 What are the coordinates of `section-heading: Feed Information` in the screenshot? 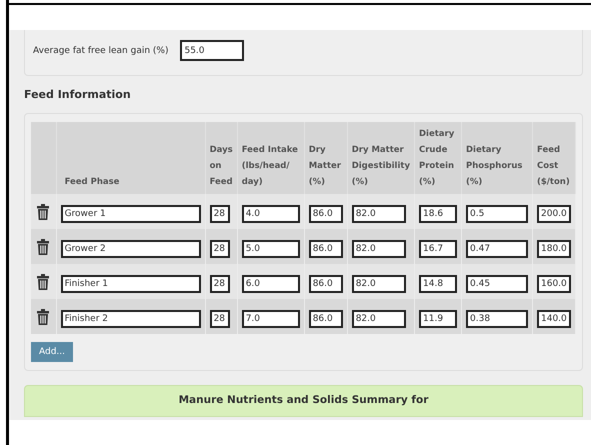 It's located at (78, 95).